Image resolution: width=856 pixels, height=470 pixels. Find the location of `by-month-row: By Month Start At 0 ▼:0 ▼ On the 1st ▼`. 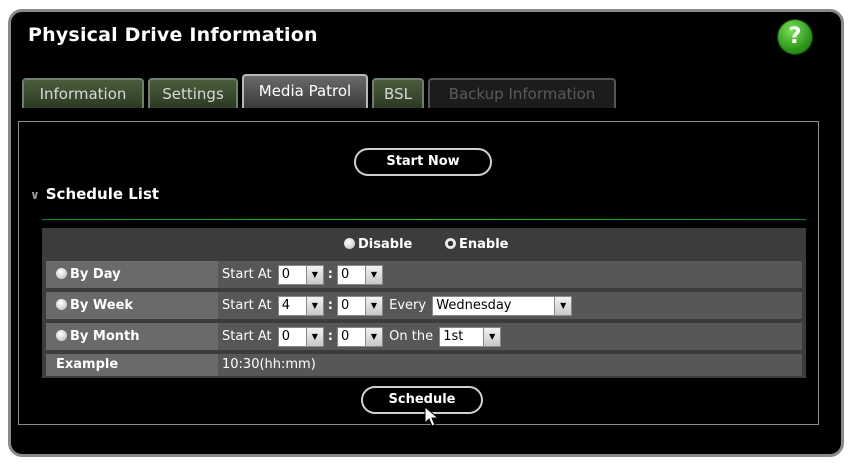

by-month-row: By Month Start At 0 ▼:0 ▼ On the 1st ▼ is located at coordinates (424, 336).